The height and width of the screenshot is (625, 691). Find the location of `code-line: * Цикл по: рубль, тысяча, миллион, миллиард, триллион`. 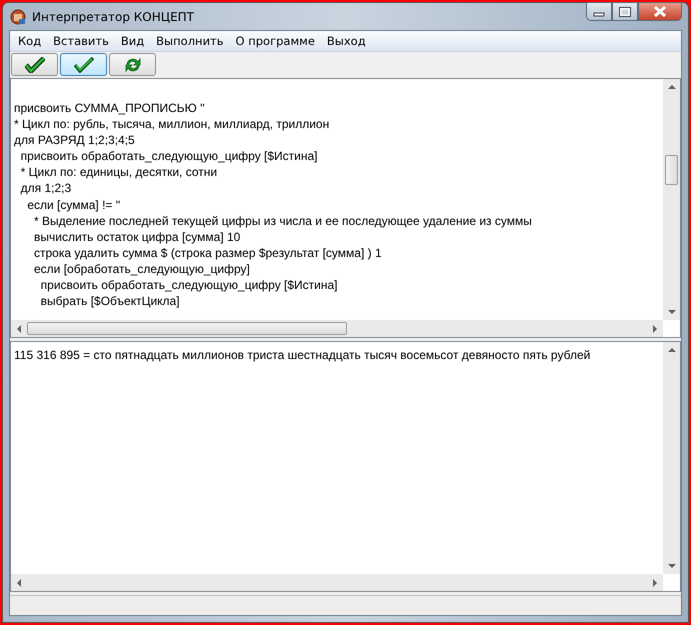

code-line: * Цикл по: рубль, тысяча, миллион, миллиард, триллион is located at coordinates (172, 124).